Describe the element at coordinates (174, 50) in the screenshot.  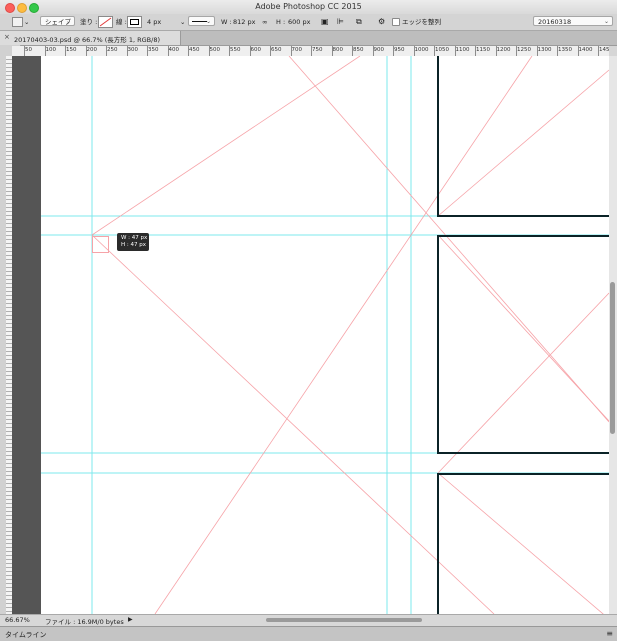
I see `ruler-label: 400` at that location.